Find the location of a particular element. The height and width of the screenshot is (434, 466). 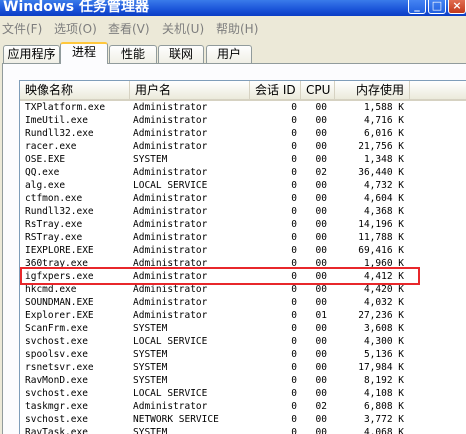

process-name: alg.exe is located at coordinates (45, 185).